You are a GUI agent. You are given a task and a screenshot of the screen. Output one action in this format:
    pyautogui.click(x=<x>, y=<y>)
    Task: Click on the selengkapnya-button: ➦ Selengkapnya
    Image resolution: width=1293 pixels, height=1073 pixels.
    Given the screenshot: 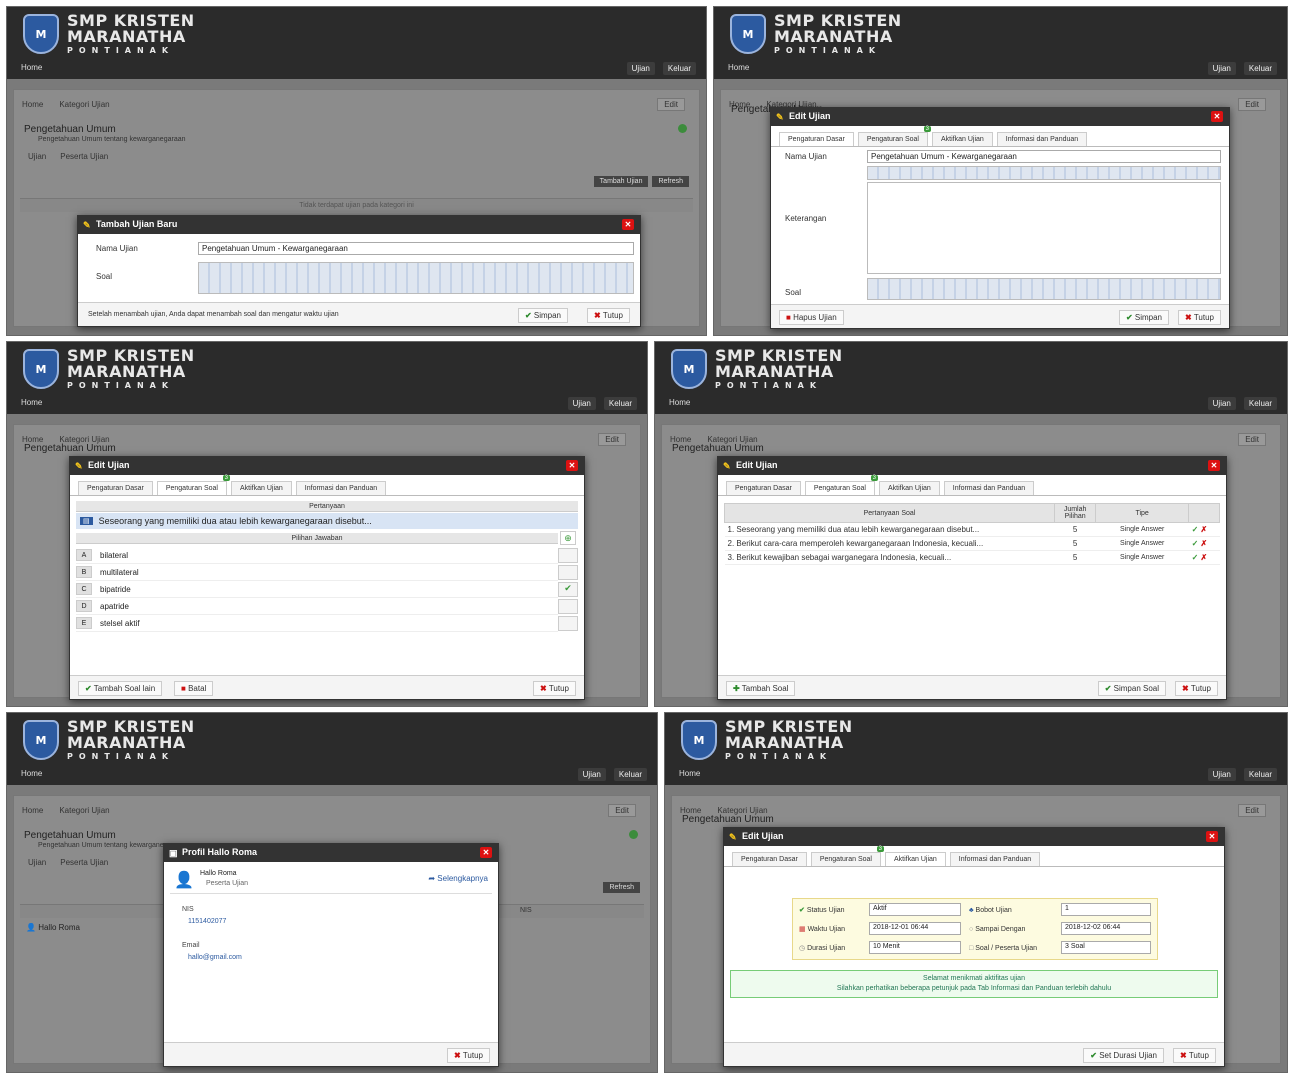 What is the action you would take?
    pyautogui.click(x=458, y=878)
    